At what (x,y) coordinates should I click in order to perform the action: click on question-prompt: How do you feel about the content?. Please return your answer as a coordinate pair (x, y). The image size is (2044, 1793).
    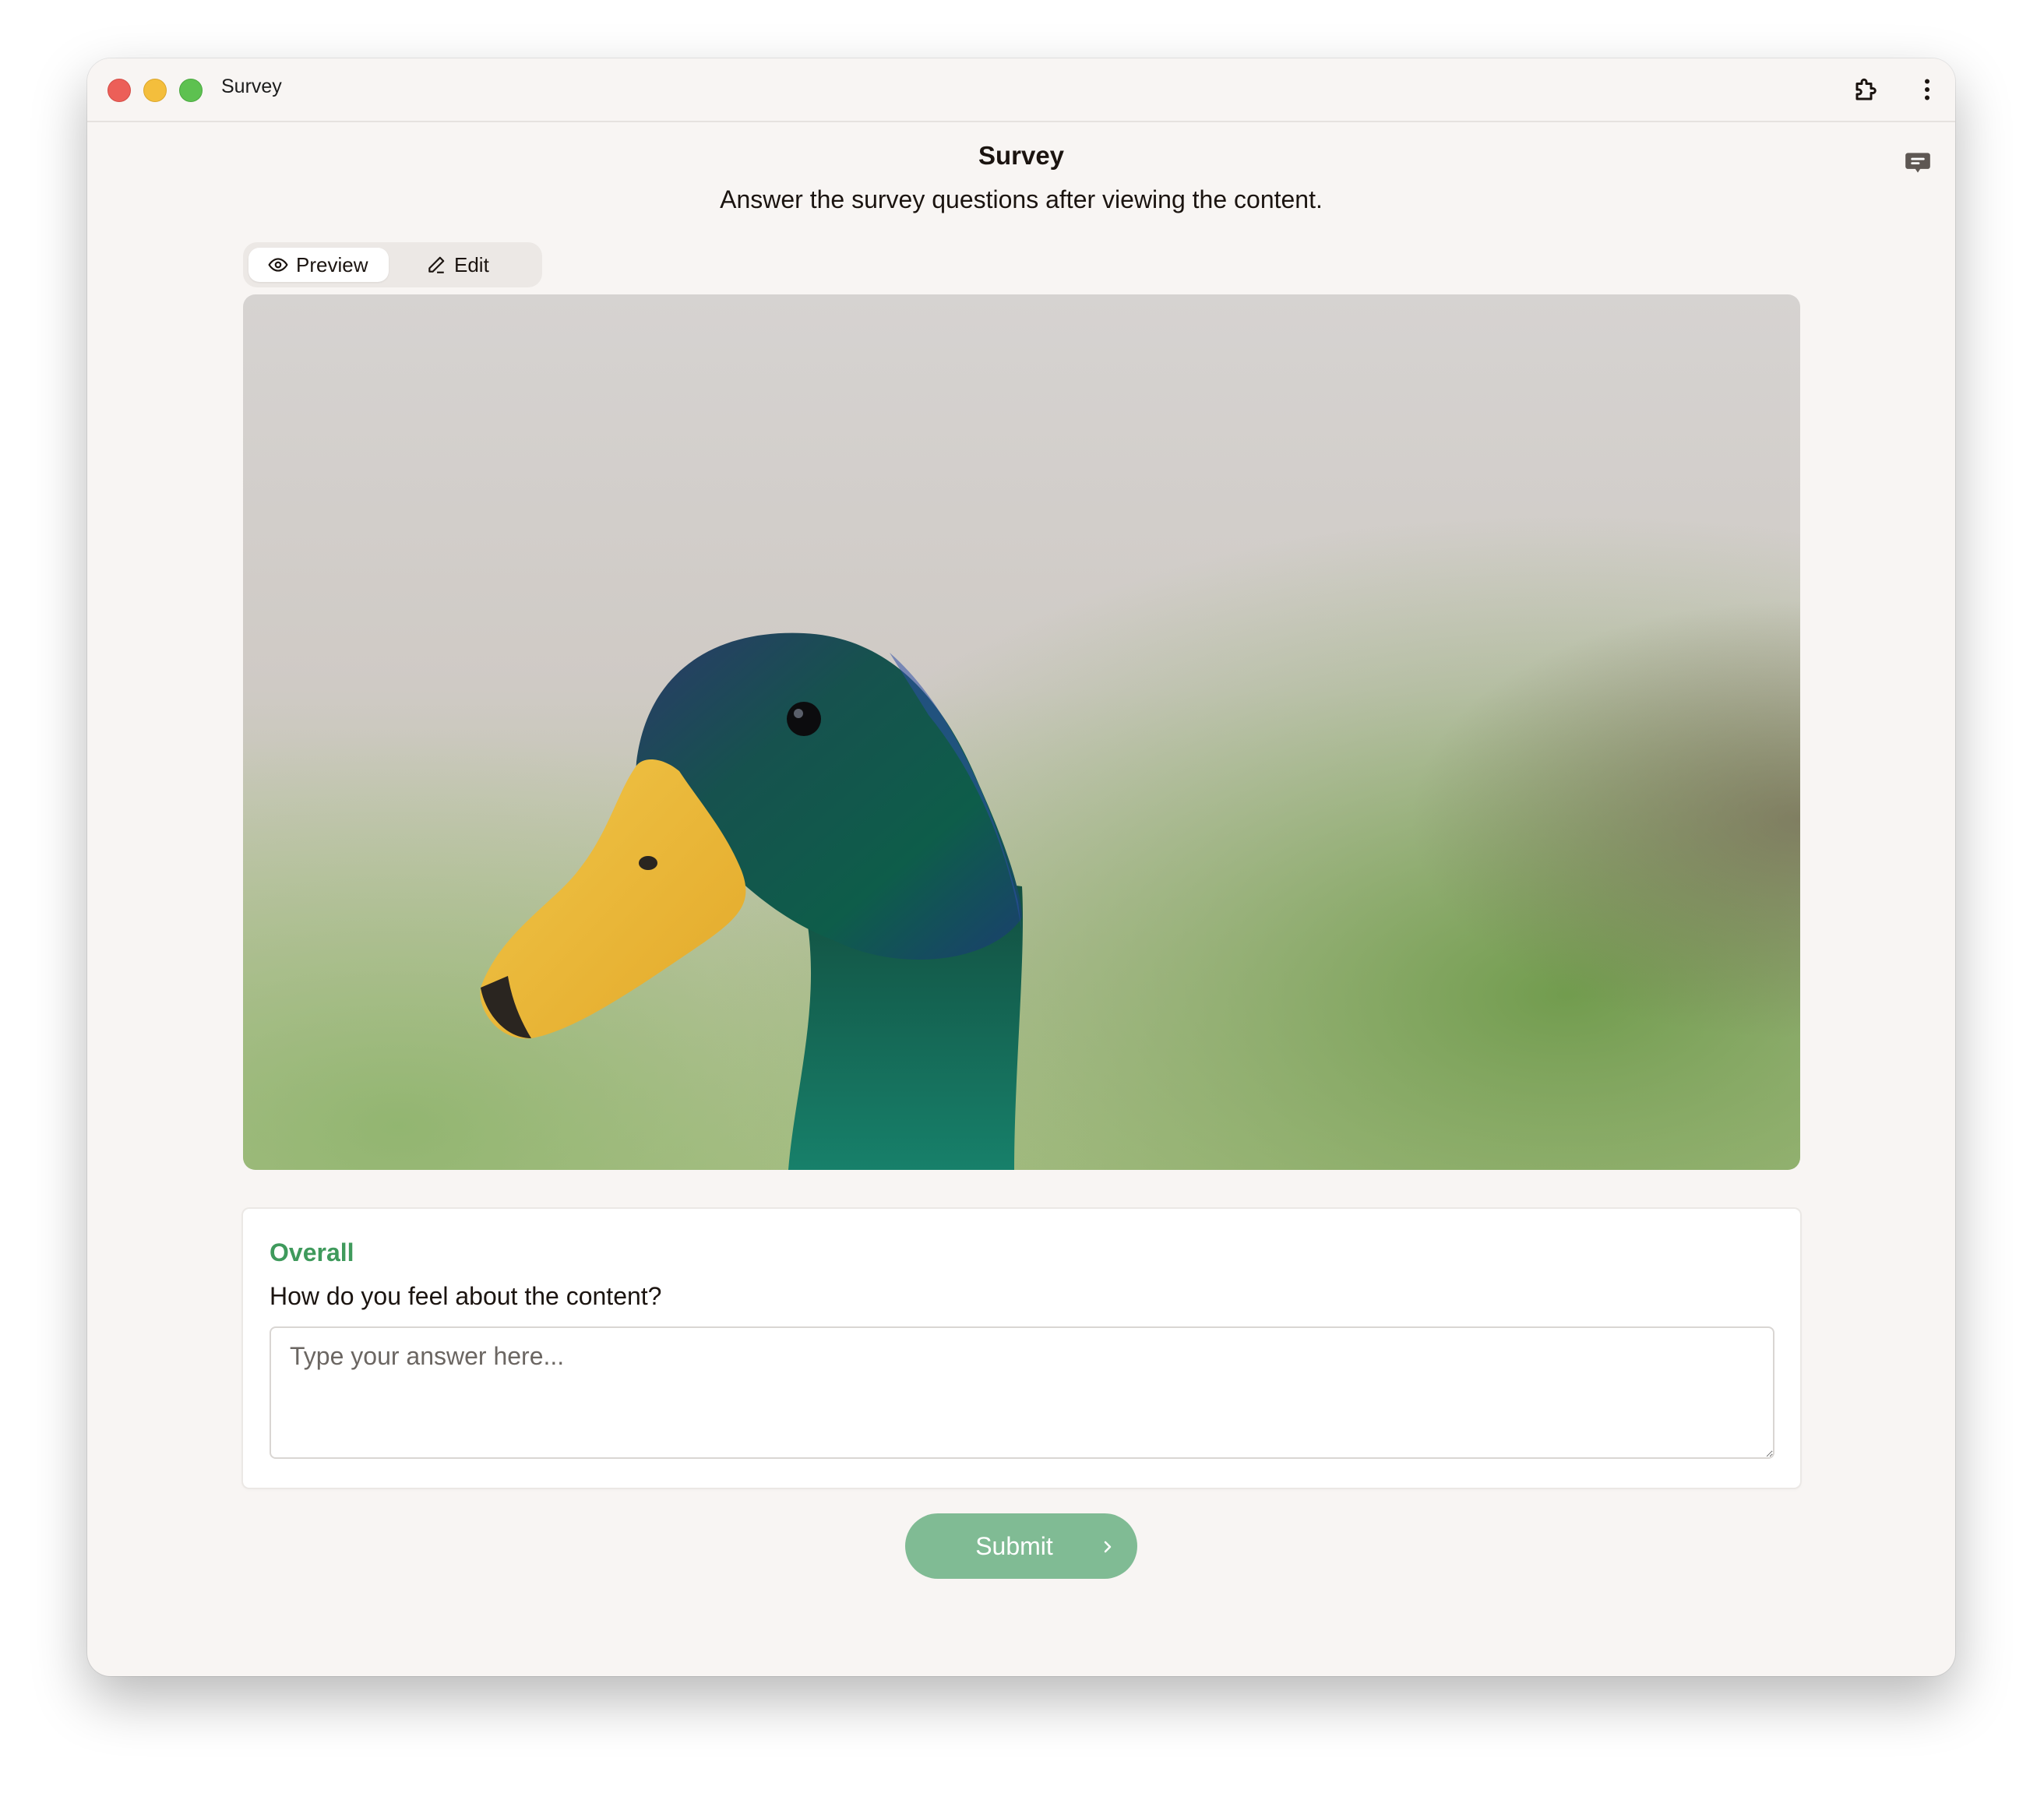
    Looking at the image, I should click on (466, 1296).